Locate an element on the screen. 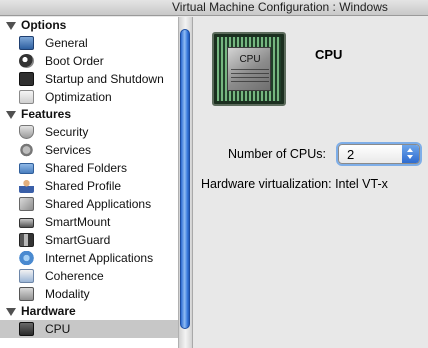  section-options: Options is located at coordinates (89, 25).